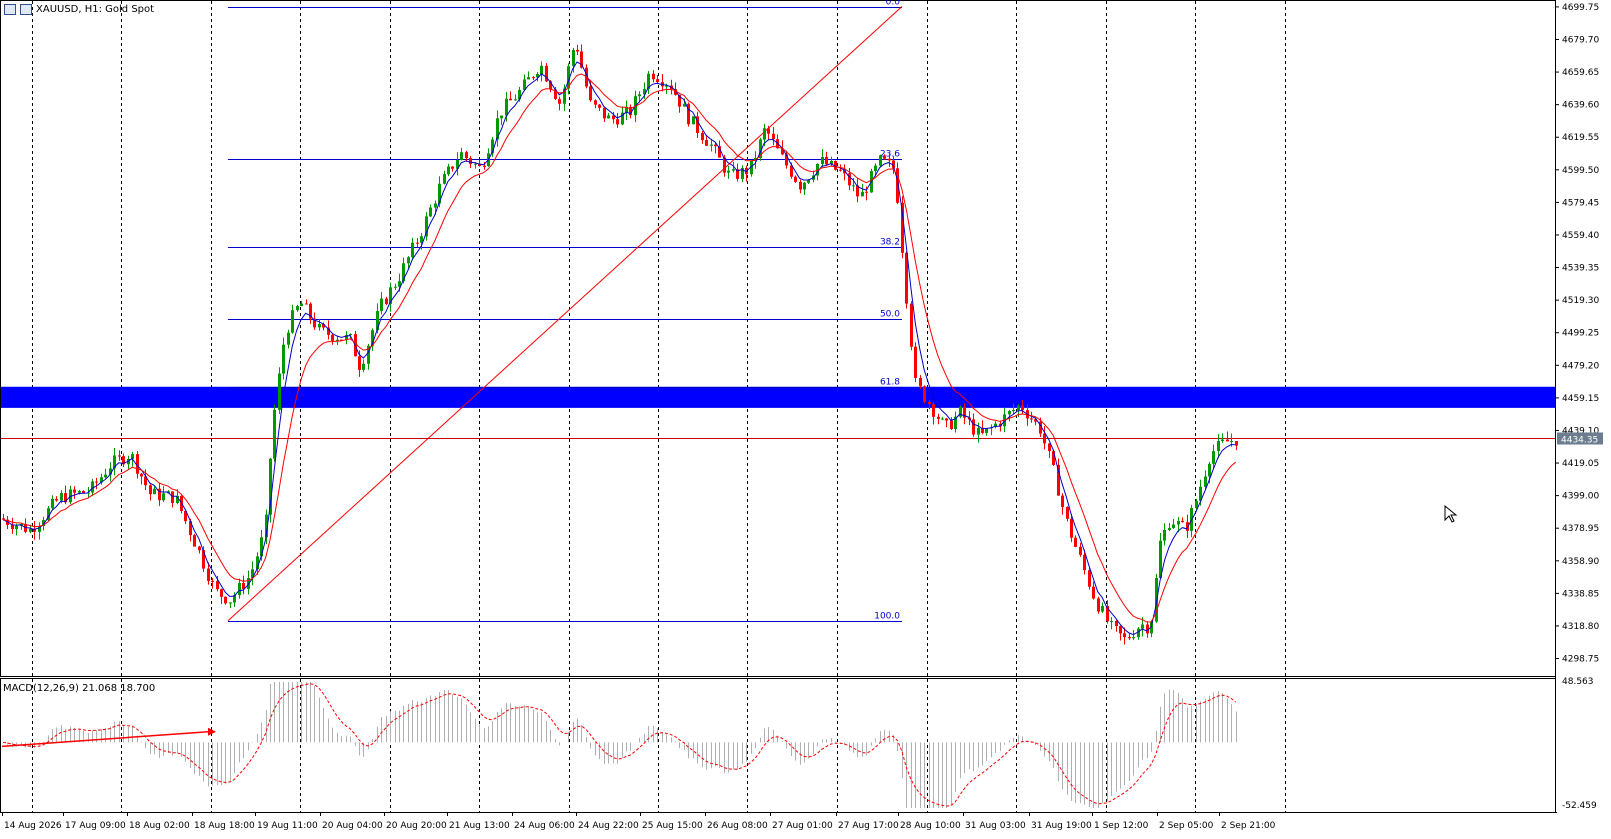  What do you see at coordinates (1580, 269) in the screenshot?
I see `price-tick-label: 4539.35` at bounding box center [1580, 269].